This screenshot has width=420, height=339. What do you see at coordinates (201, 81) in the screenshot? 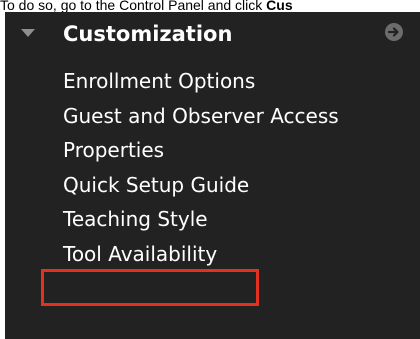
I see `menu-item-enrollment-options: Enrollment Options` at bounding box center [201, 81].